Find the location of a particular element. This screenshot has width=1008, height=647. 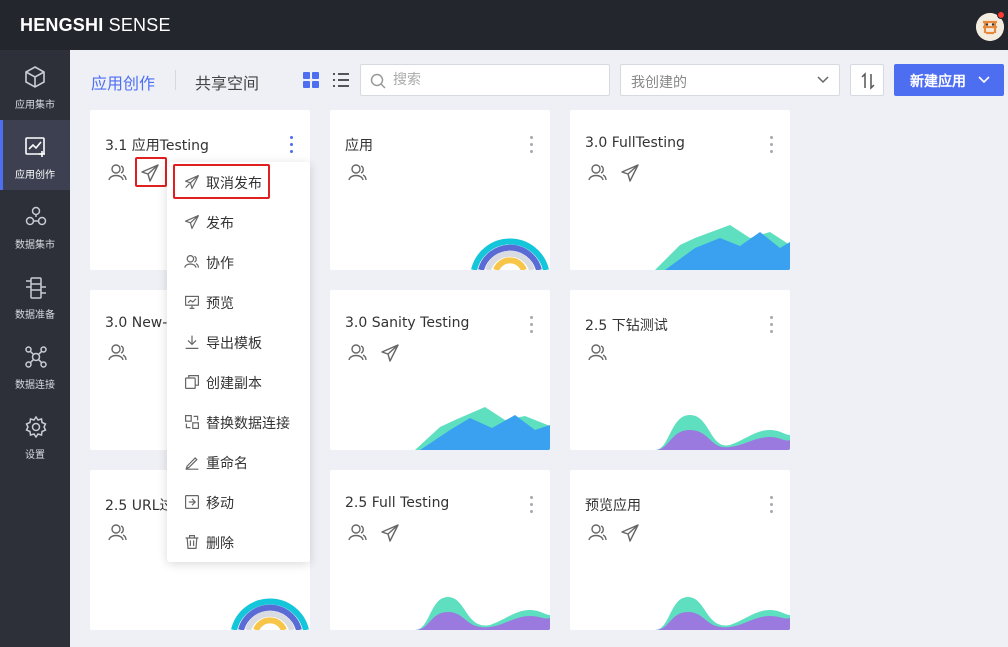

chart-edit-icon is located at coordinates (35, 147).